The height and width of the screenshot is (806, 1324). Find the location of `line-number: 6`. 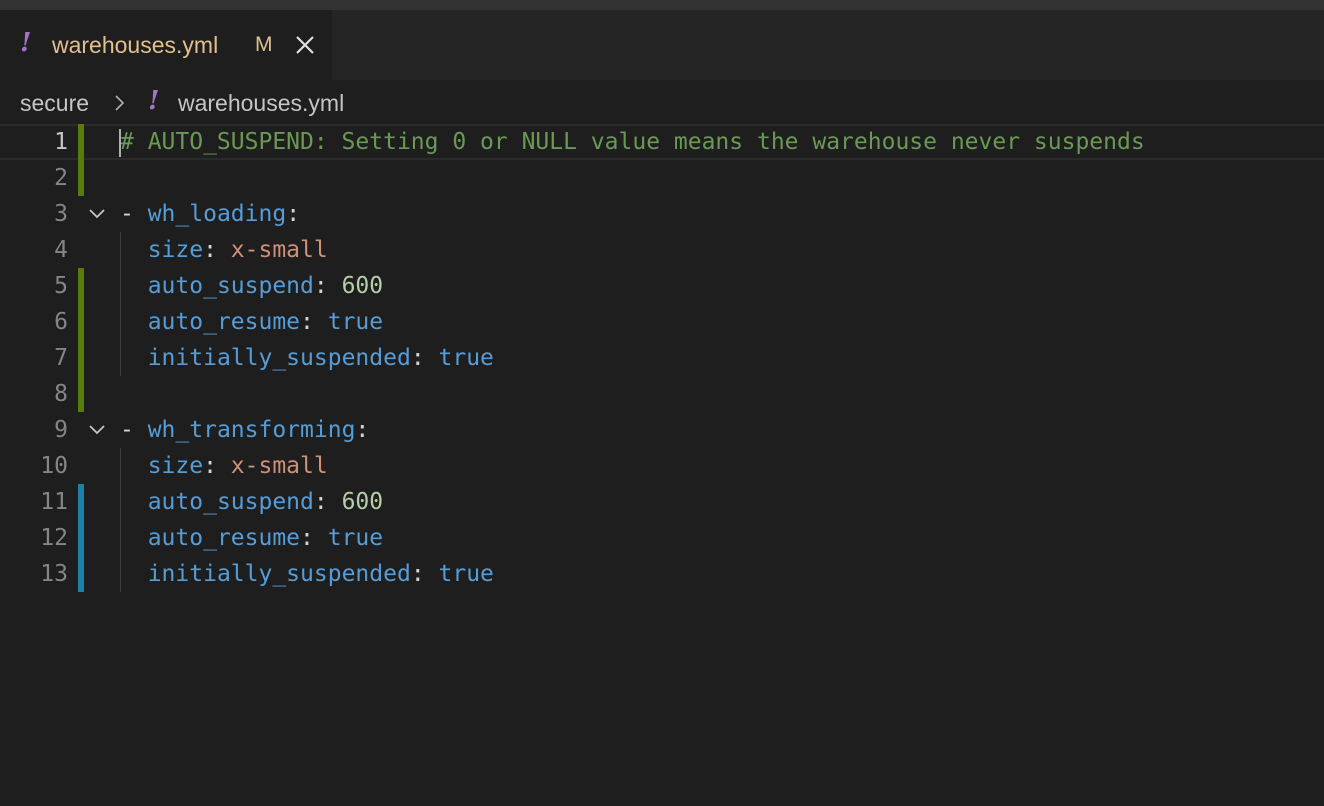

line-number: 6 is located at coordinates (61, 322).